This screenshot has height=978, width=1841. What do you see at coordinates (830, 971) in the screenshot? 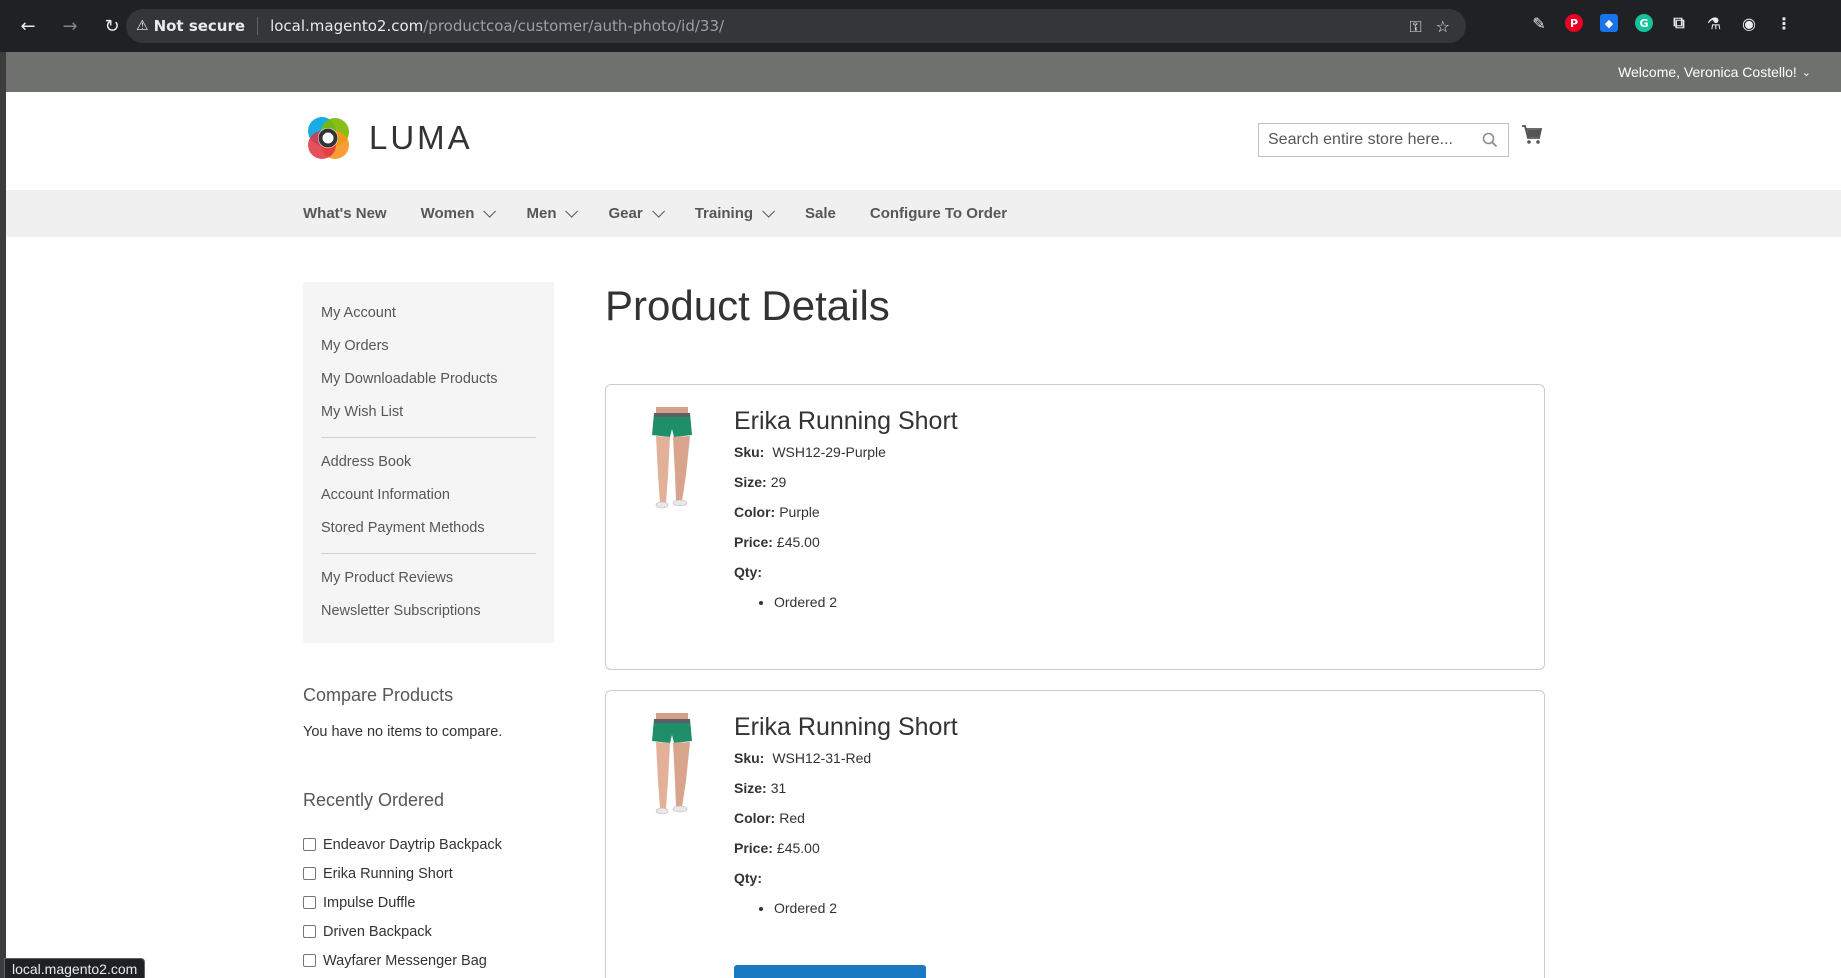
I see `primary-action-button` at bounding box center [830, 971].